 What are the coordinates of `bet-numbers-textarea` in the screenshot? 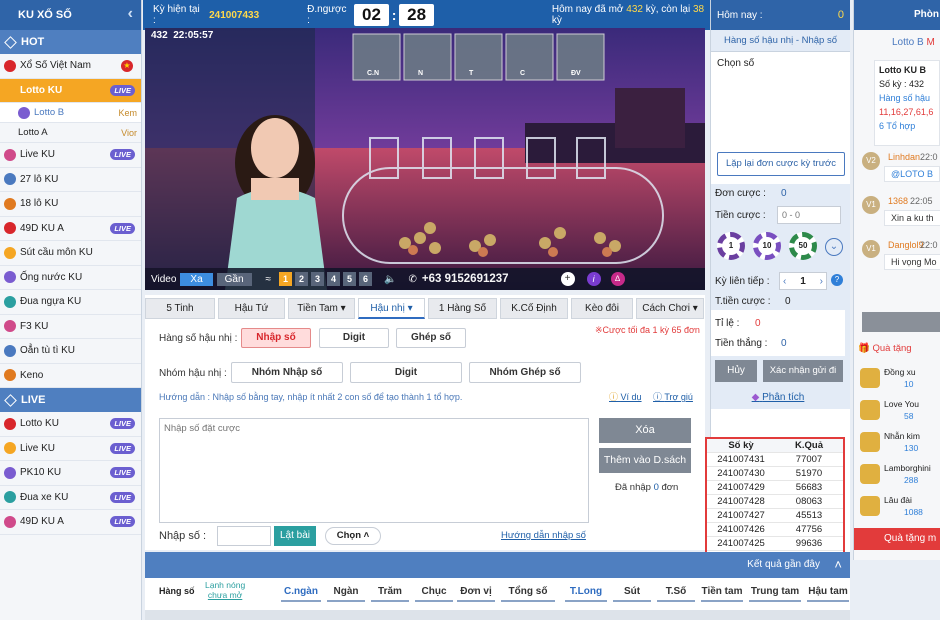 It's located at (374, 470).